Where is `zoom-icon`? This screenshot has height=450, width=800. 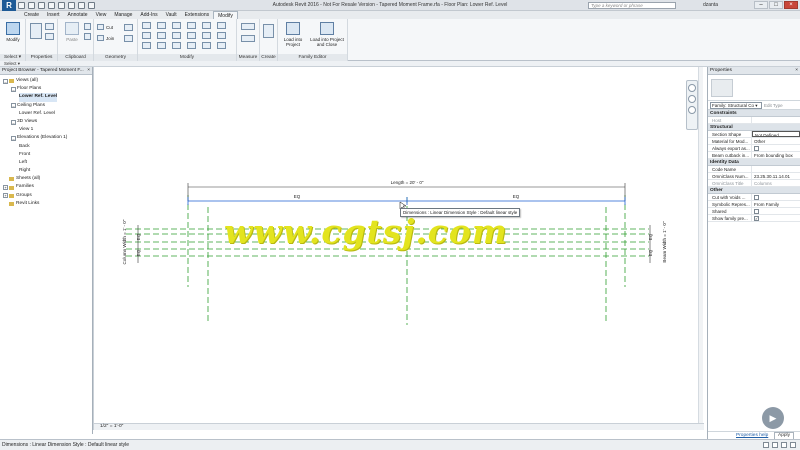 zoom-icon is located at coordinates (692, 99).